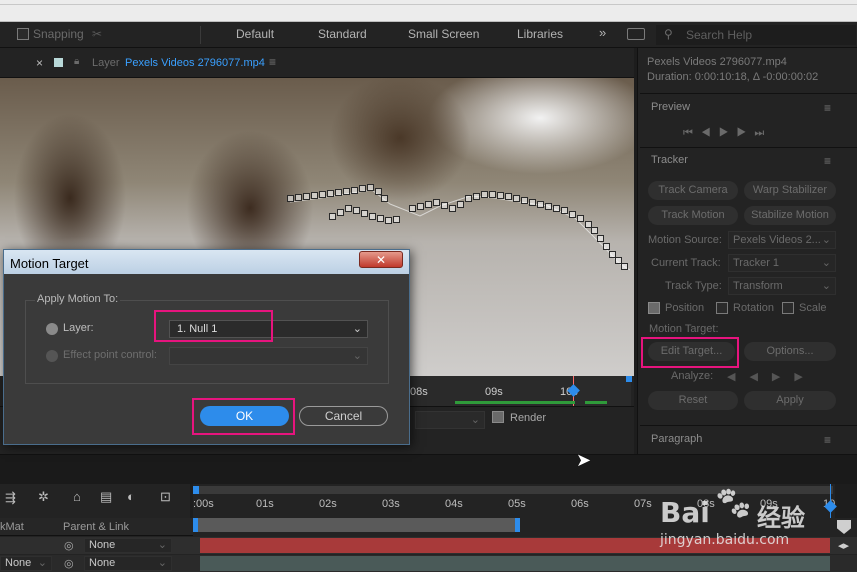  I want to click on lock-icon: 🔒︎, so click(76, 61).